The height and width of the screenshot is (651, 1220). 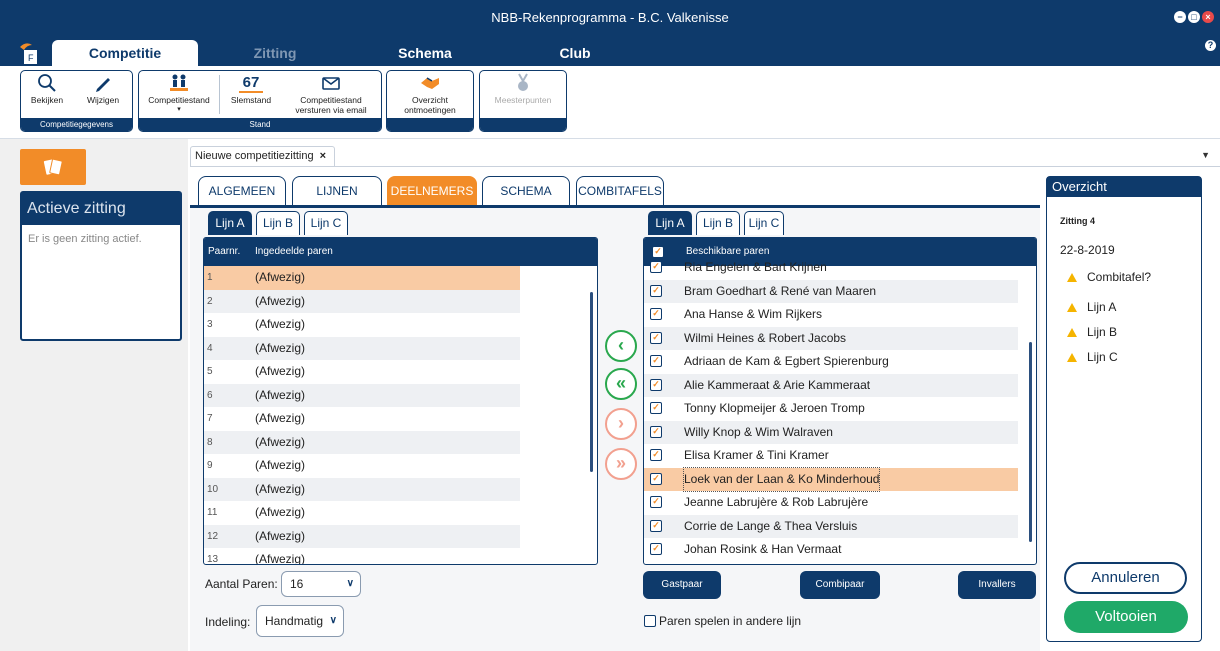 What do you see at coordinates (650, 621) in the screenshot?
I see `andere-lijn-checkbox` at bounding box center [650, 621].